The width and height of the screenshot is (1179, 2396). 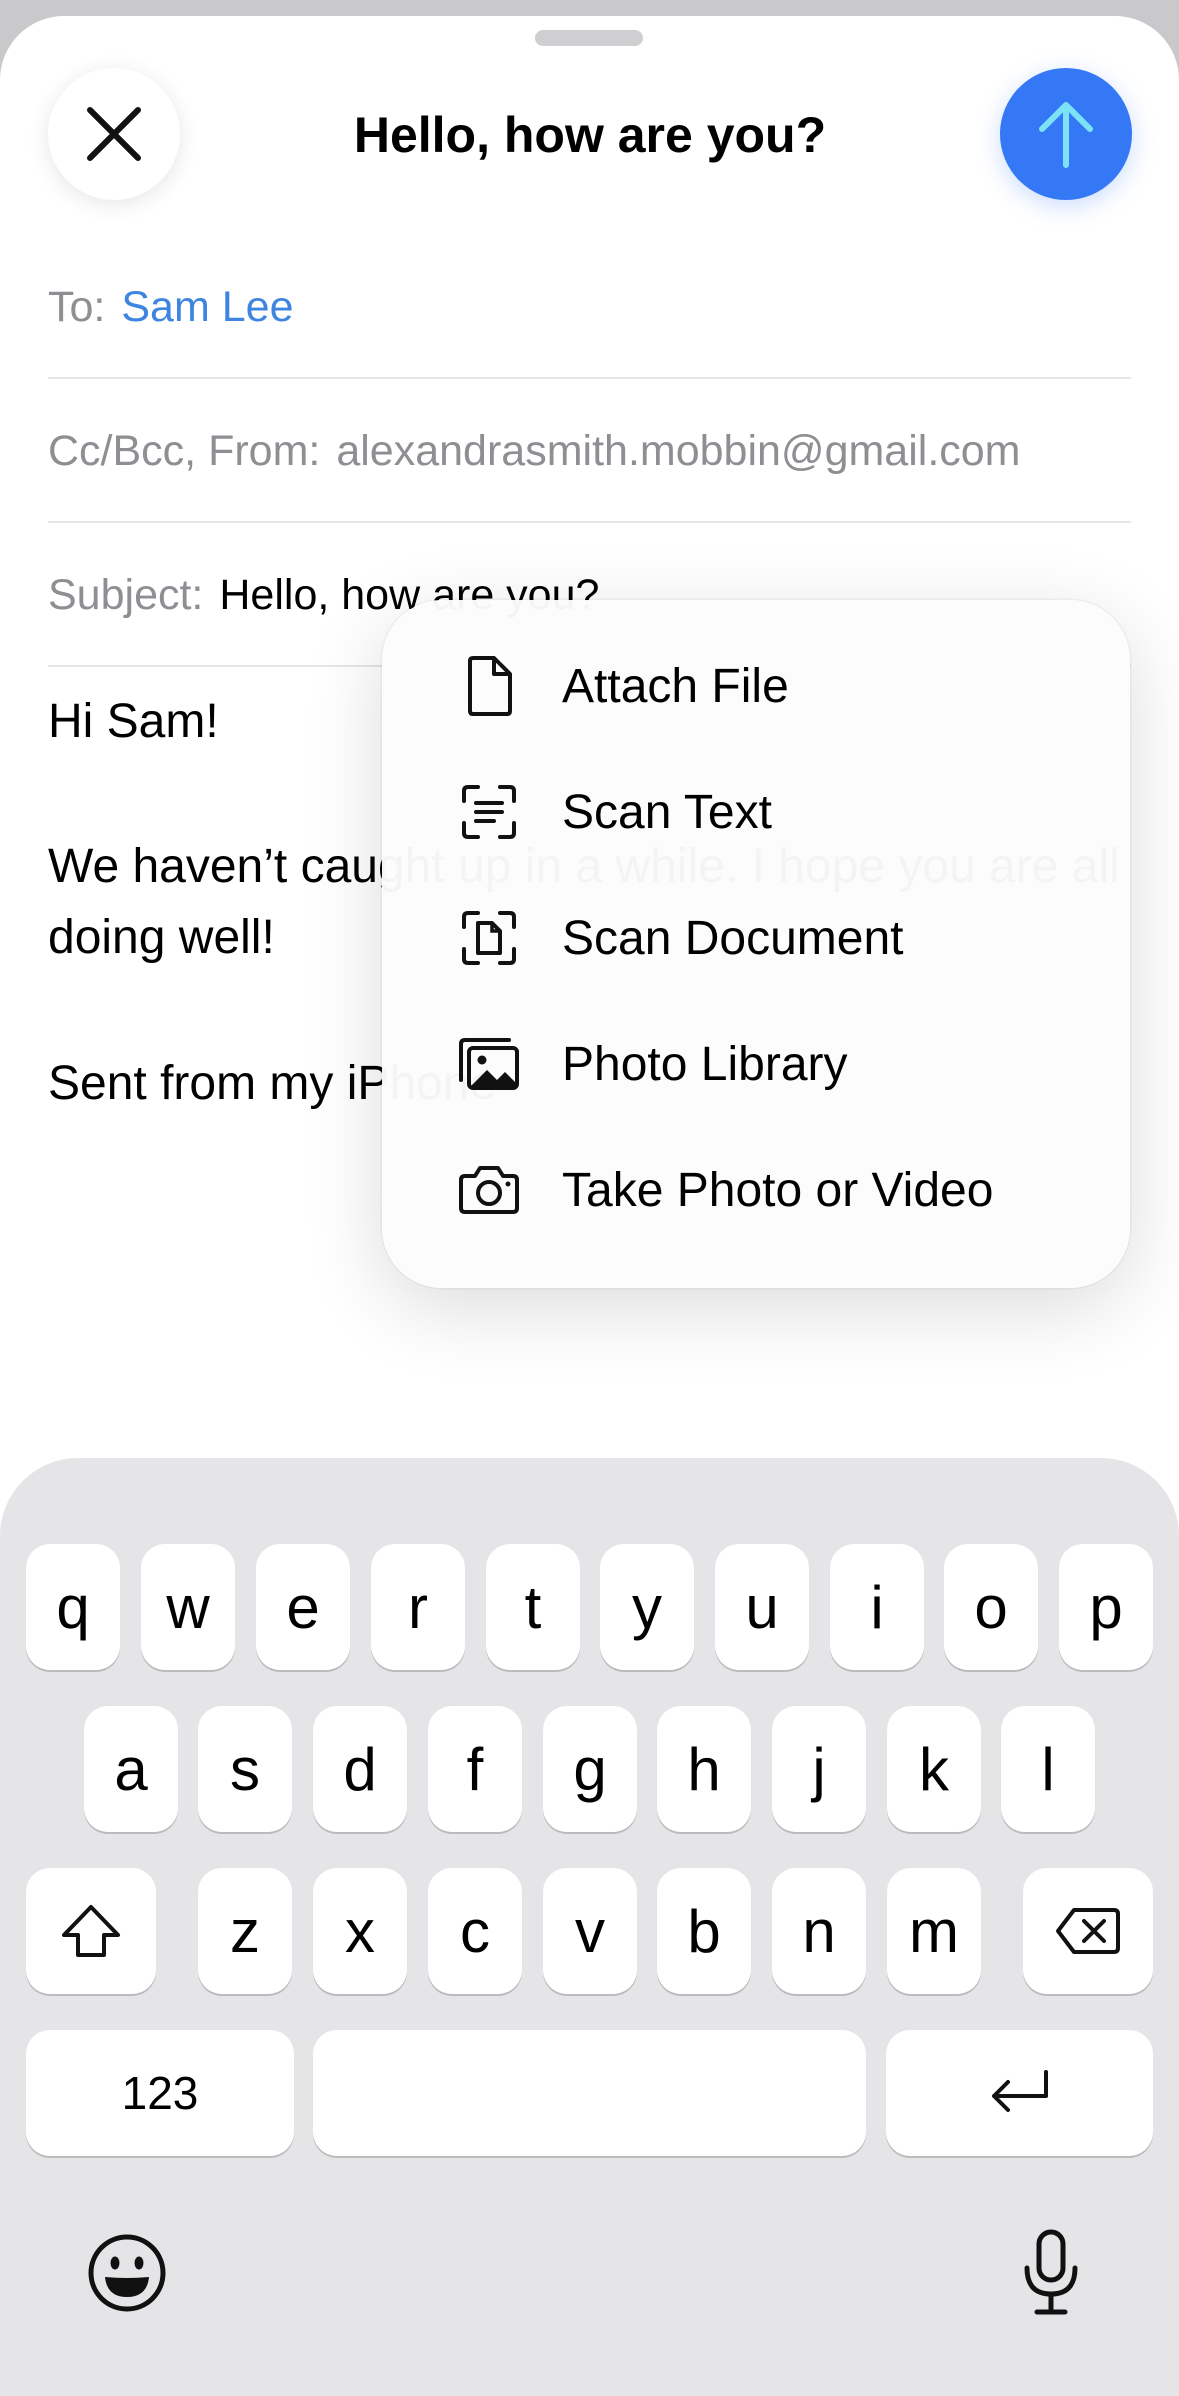 What do you see at coordinates (360, 1931) in the screenshot?
I see `key-x: x` at bounding box center [360, 1931].